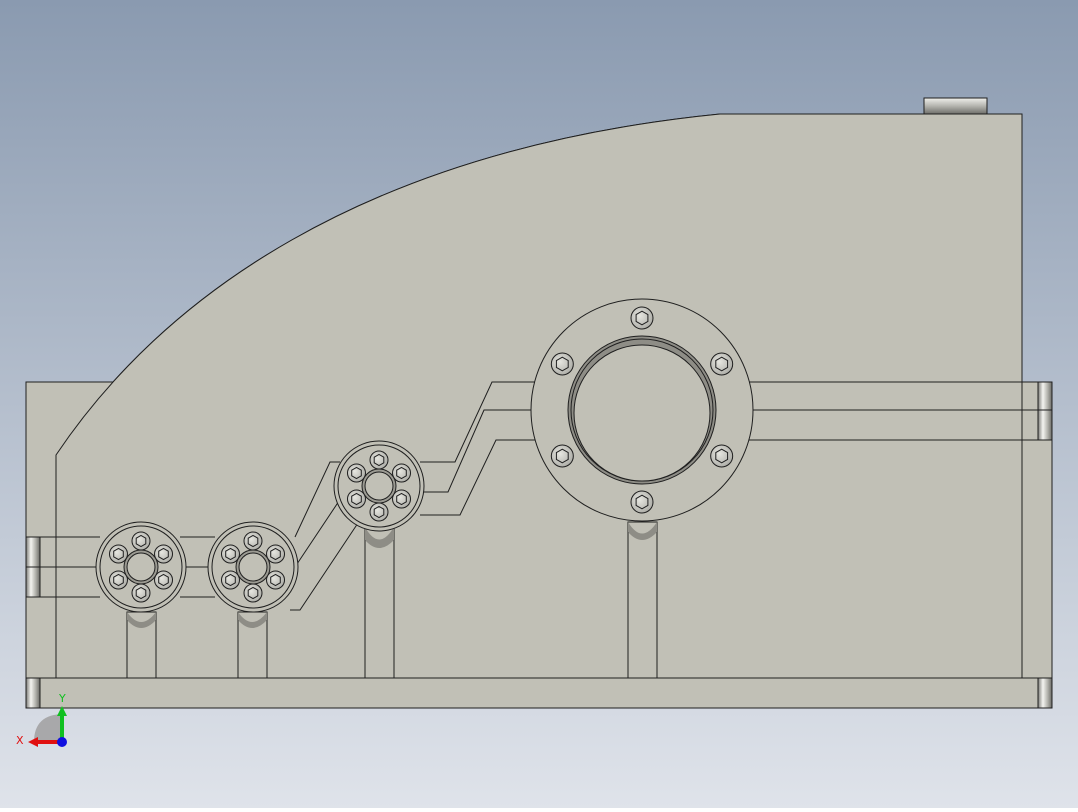 The image size is (1078, 812). What do you see at coordinates (20, 740) in the screenshot?
I see `x-axis-label: X` at bounding box center [20, 740].